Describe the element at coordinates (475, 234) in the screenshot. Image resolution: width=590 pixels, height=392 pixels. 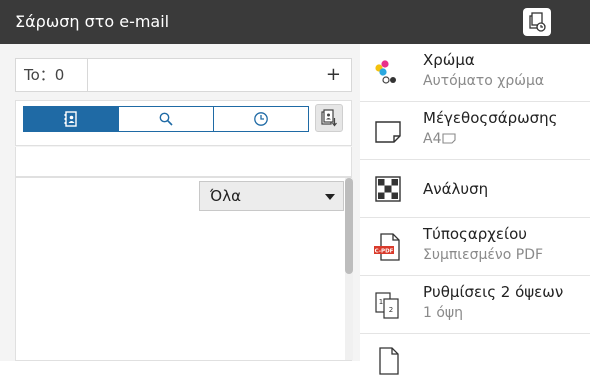
I see `setting-file-type-label: Τύποςαρχείου` at that location.